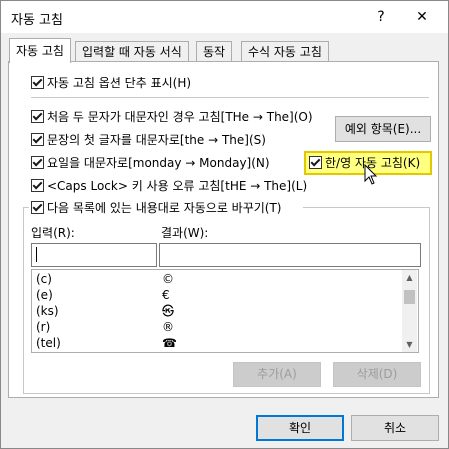 The height and width of the screenshot is (449, 449). What do you see at coordinates (53, 233) in the screenshot?
I see `replace-label: 입력(R):` at bounding box center [53, 233].